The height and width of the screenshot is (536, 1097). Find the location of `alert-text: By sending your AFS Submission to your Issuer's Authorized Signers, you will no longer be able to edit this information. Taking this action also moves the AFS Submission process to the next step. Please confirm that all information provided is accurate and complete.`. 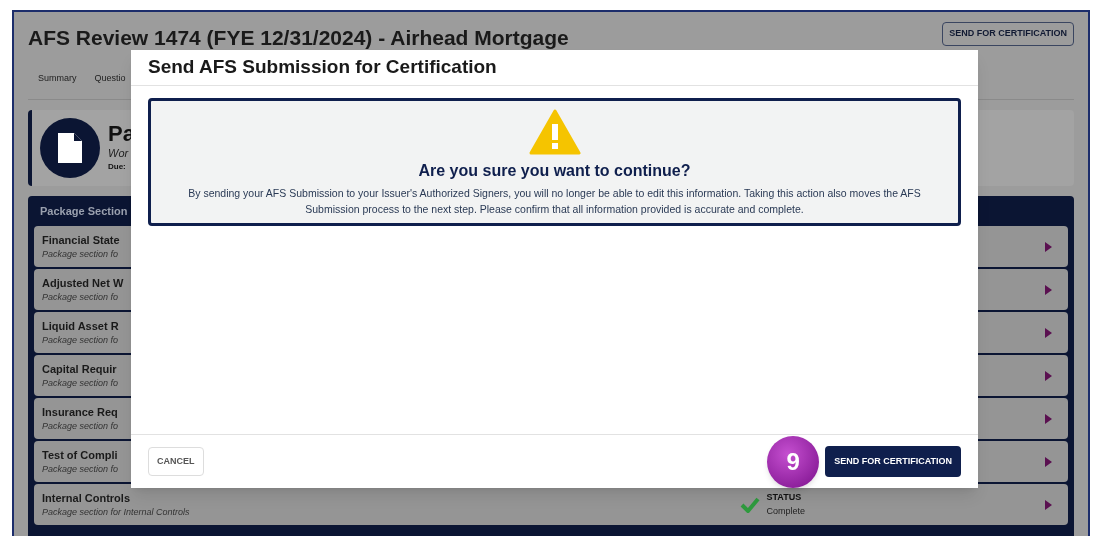

alert-text: By sending your AFS Submission to your Issuer's Authorized Signers, you will no longer be able to edit this information. Taking this action also moves the AFS Submission process to the next step. Please confirm that all information provided is accurate and complete. is located at coordinates (554, 201).